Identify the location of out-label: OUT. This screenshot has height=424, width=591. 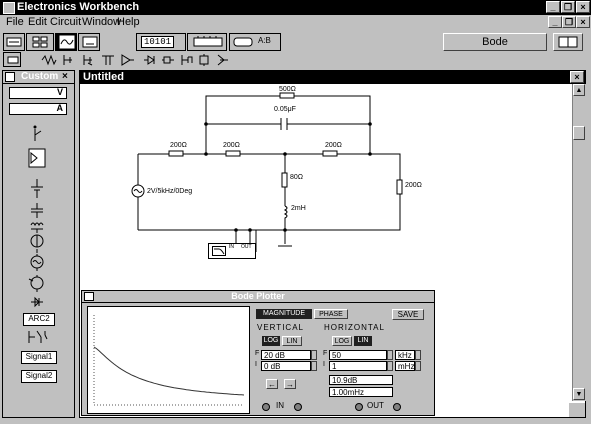
(375, 405).